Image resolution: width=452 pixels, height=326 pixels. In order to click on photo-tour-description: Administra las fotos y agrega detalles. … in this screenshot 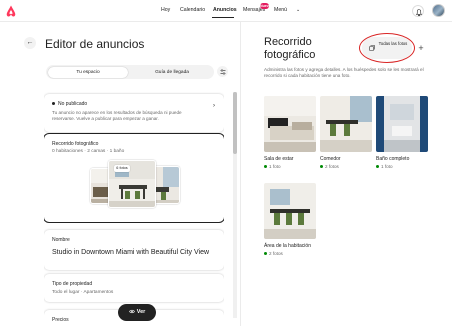, I will do `click(344, 72)`.